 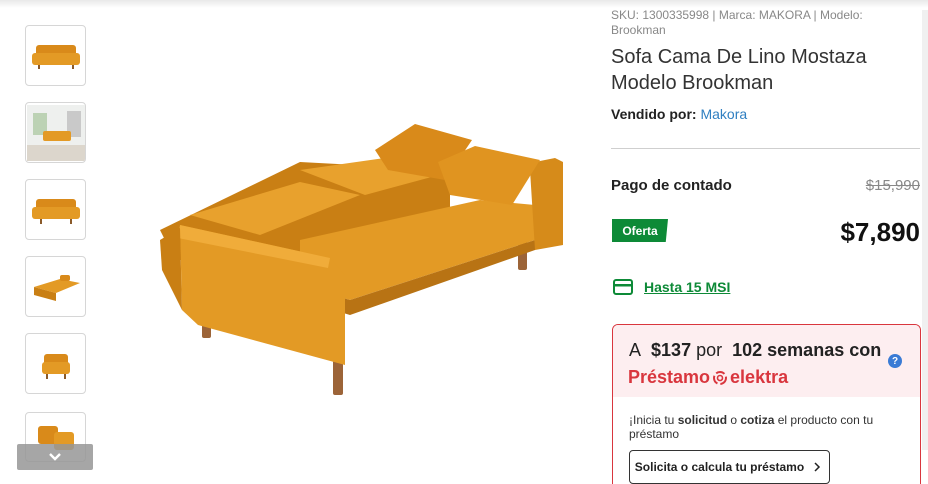 I want to click on chevron-down-icon, so click(x=55, y=457).